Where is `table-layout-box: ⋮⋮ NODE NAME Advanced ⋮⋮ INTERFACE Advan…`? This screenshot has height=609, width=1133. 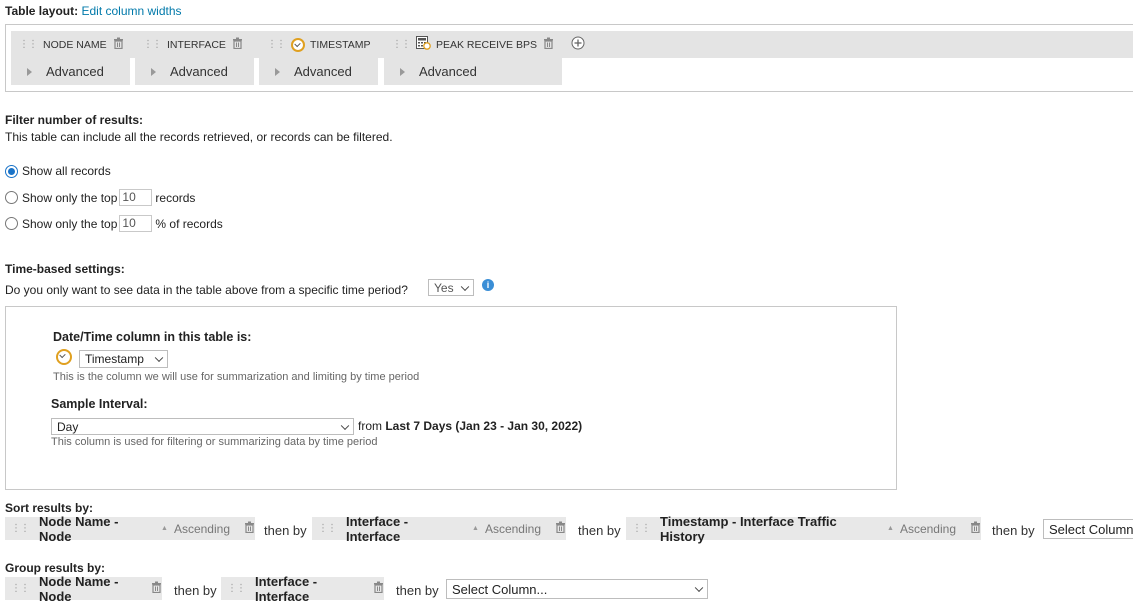
table-layout-box: ⋮⋮ NODE NAME Advanced ⋮⋮ INTERFACE Advan… is located at coordinates (569, 58).